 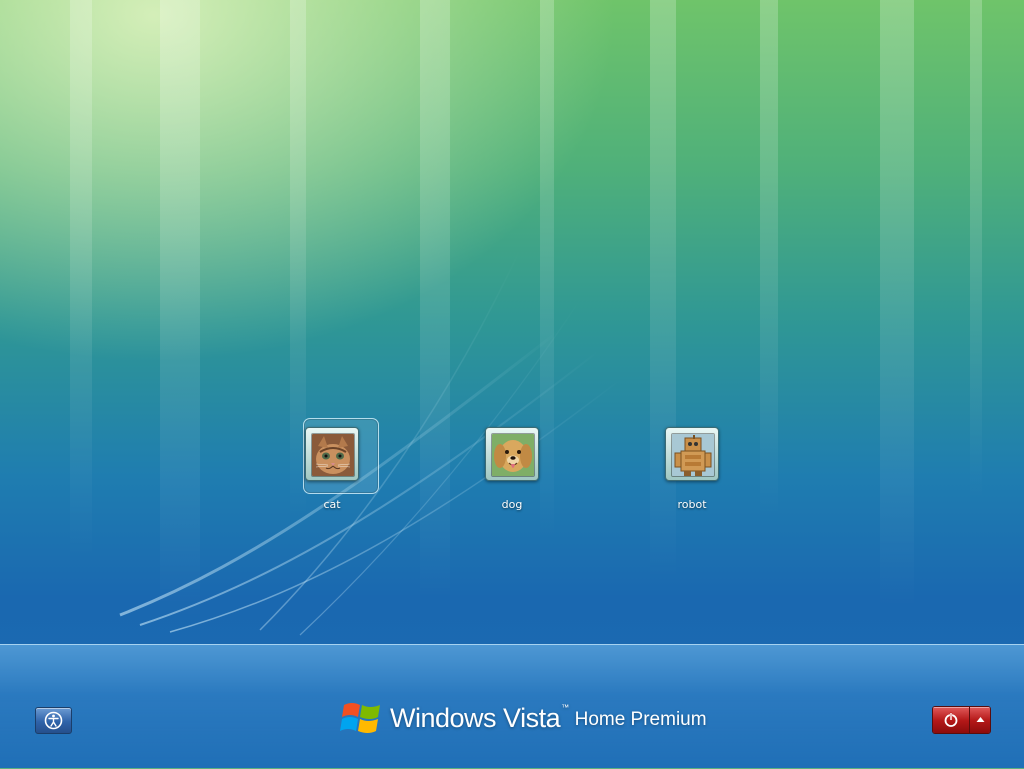 I want to click on shutdown-options-button, so click(x=980, y=720).